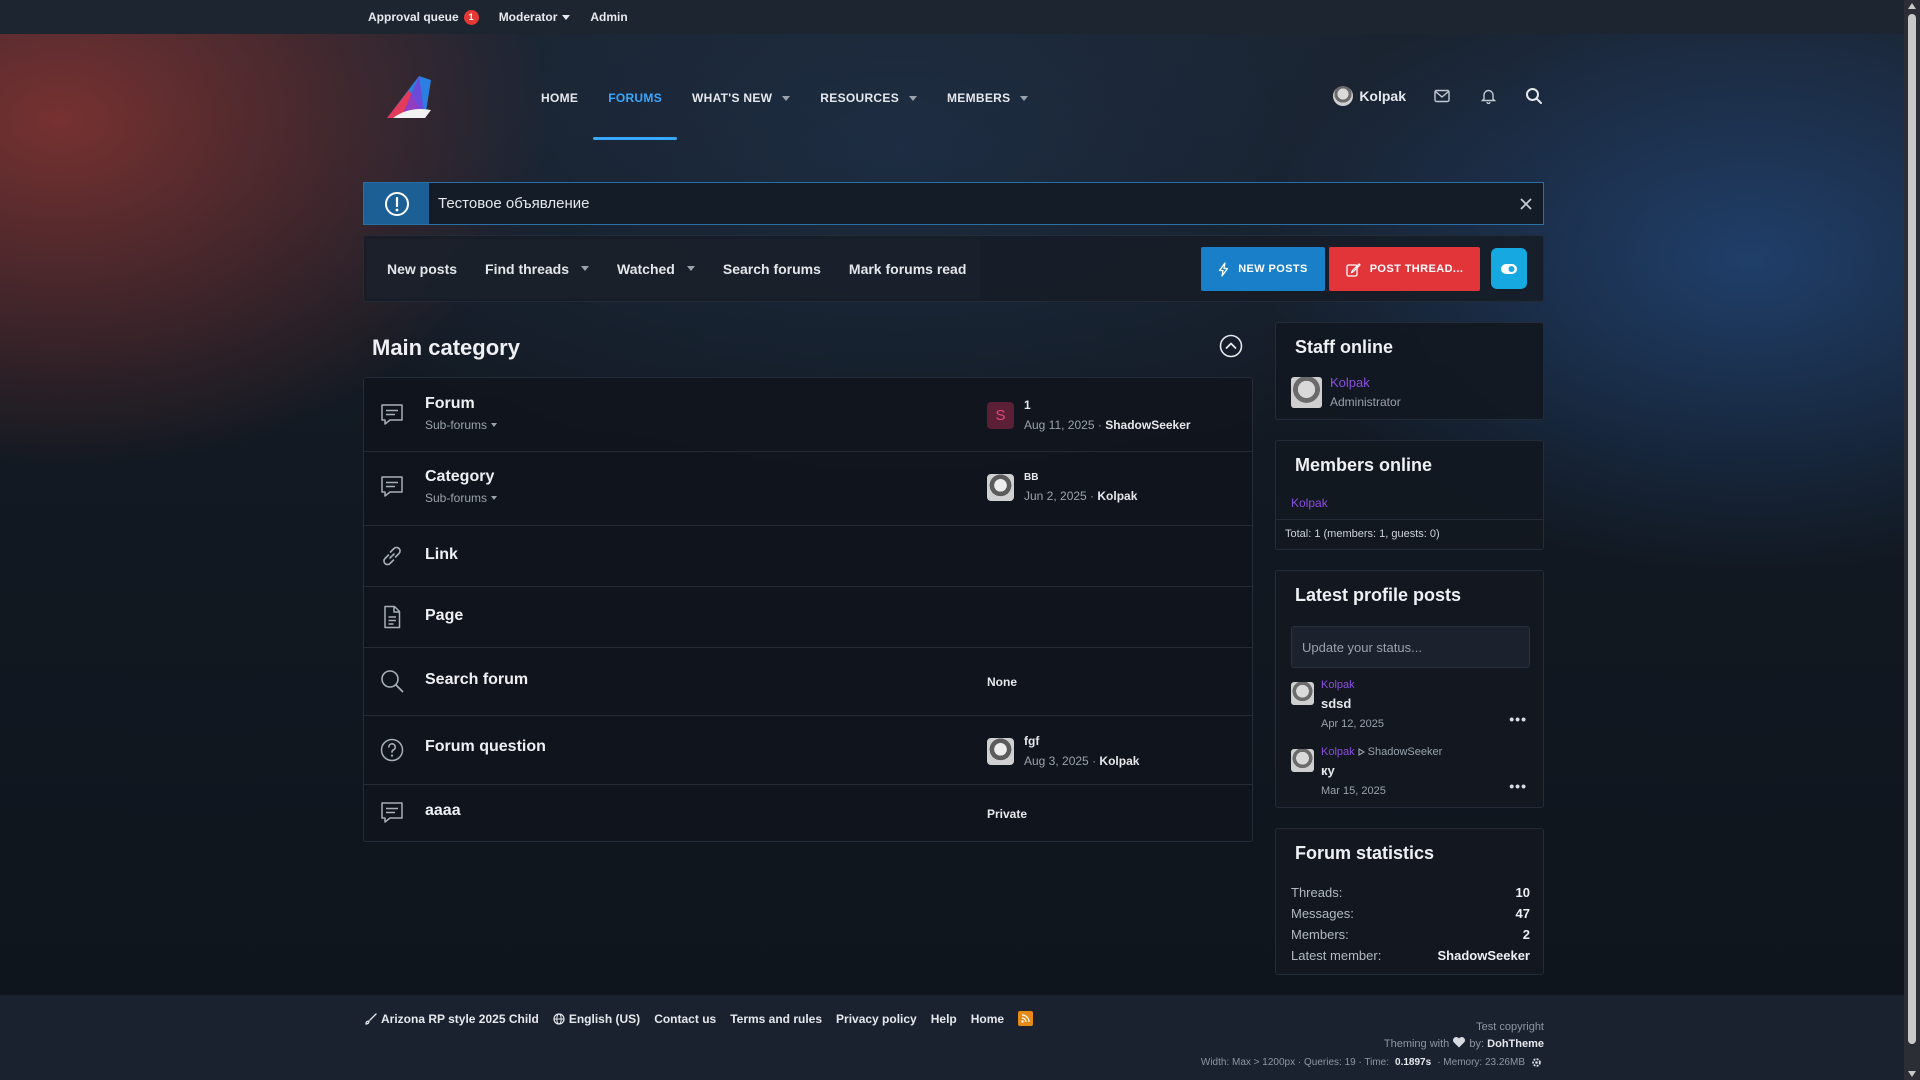 This screenshot has height=1080, width=1920. Describe the element at coordinates (1063, 751) in the screenshot. I see `last-post: fgf Aug 3, 2025 · Kolpak` at that location.